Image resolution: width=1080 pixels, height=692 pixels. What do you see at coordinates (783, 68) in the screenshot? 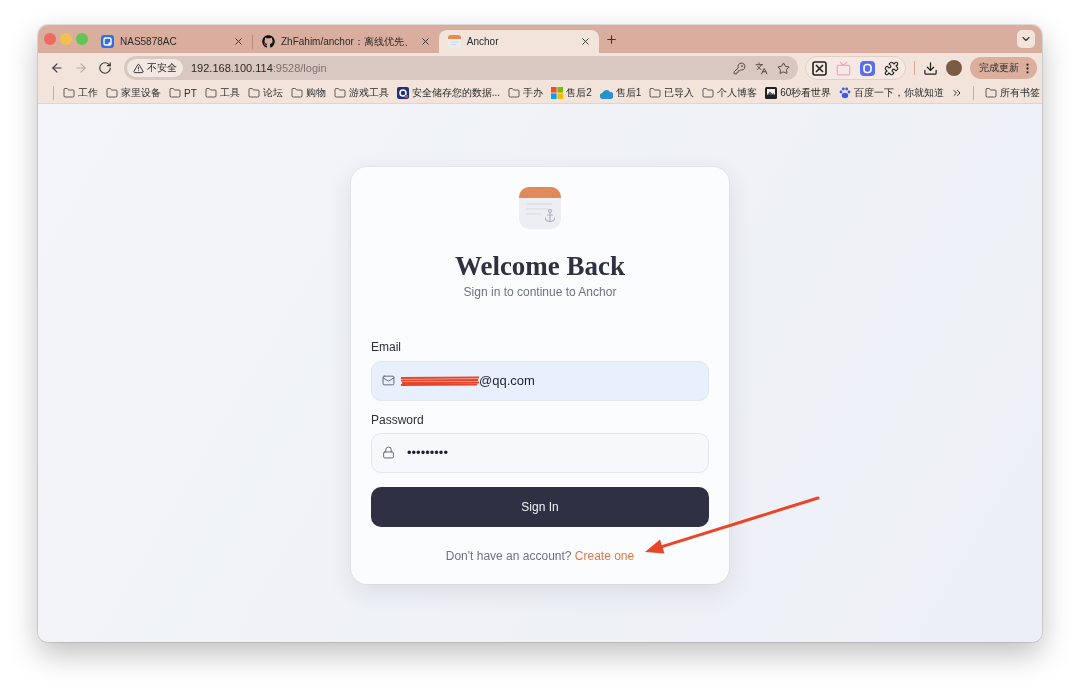
I see `star-icon` at bounding box center [783, 68].